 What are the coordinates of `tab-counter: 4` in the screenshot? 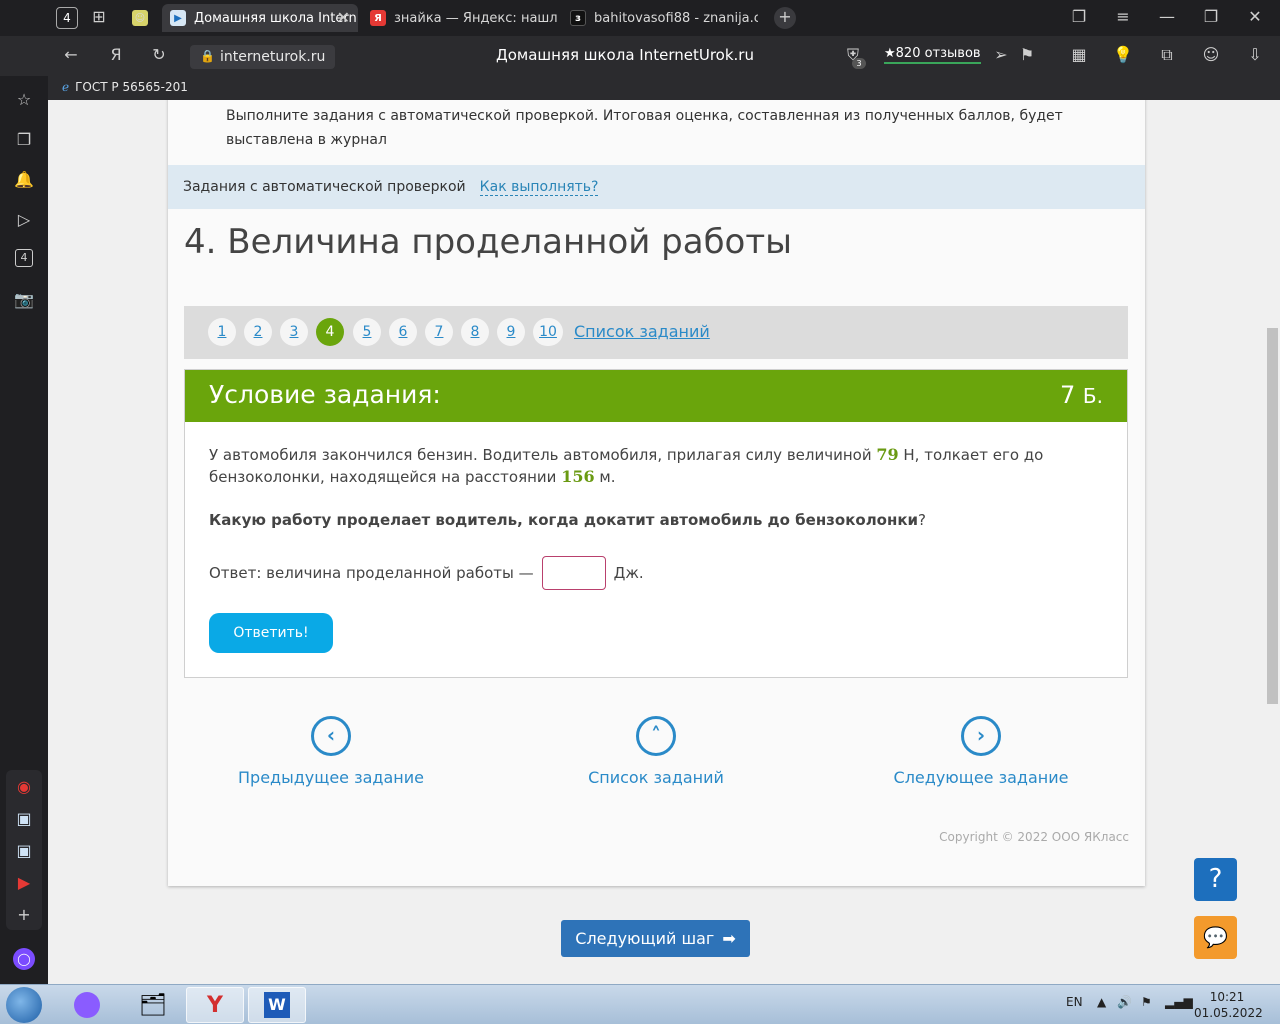 It's located at (67, 18).